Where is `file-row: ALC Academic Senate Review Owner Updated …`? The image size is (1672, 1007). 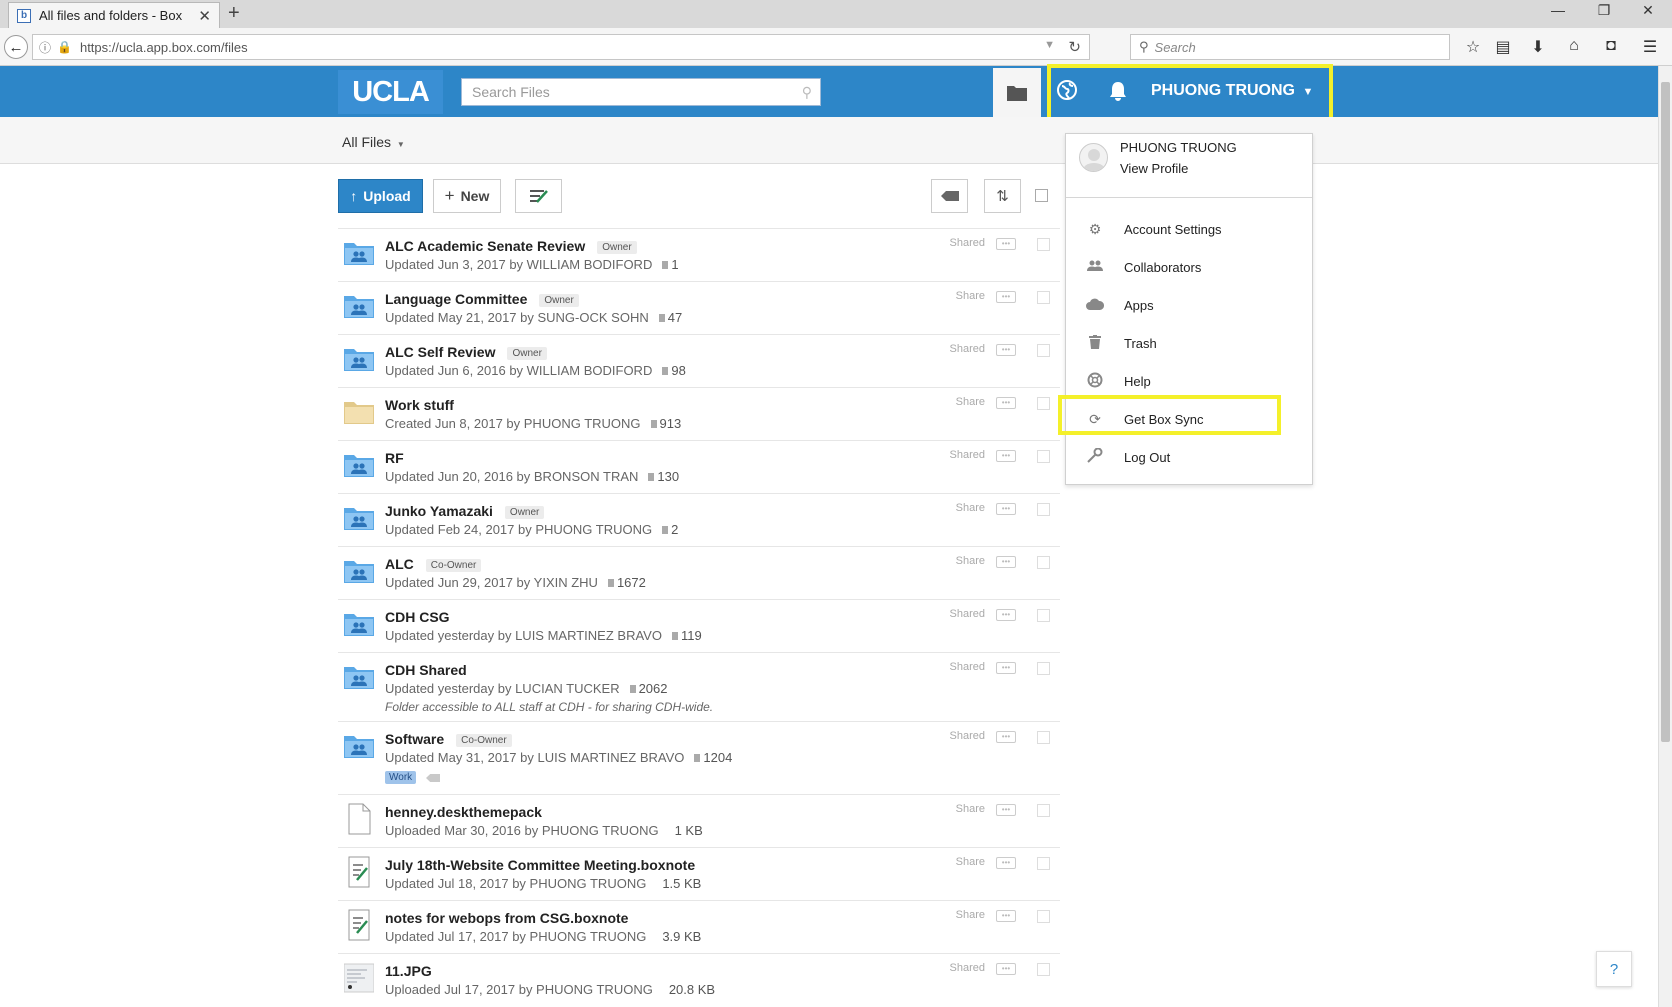 file-row: ALC Academic Senate Review Owner Updated … is located at coordinates (699, 254).